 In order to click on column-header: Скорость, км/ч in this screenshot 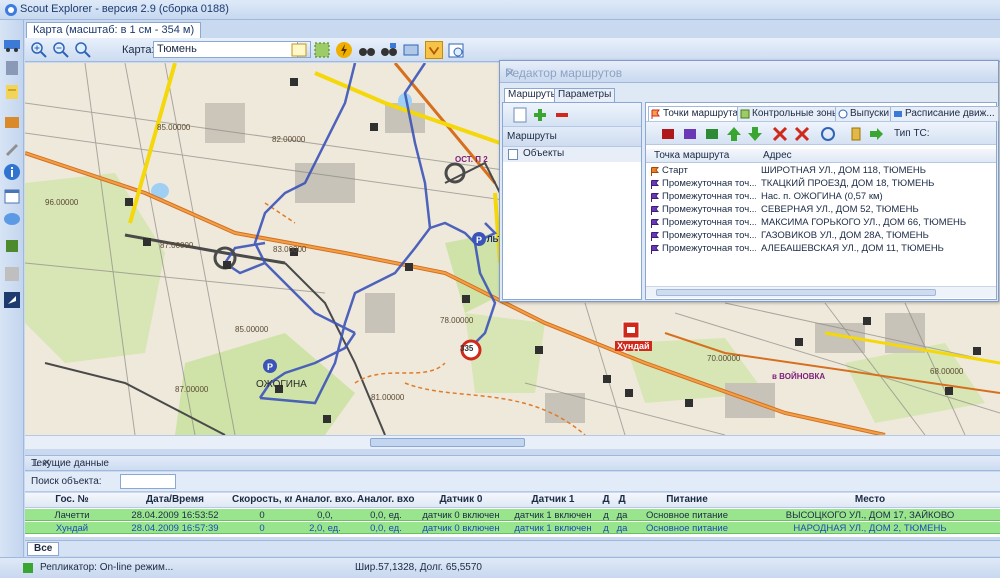, I will do `click(262, 499)`.